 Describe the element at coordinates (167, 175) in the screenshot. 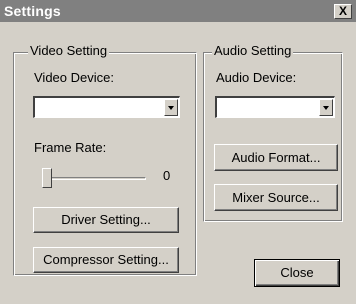

I see `frame-rate-value: 0` at that location.